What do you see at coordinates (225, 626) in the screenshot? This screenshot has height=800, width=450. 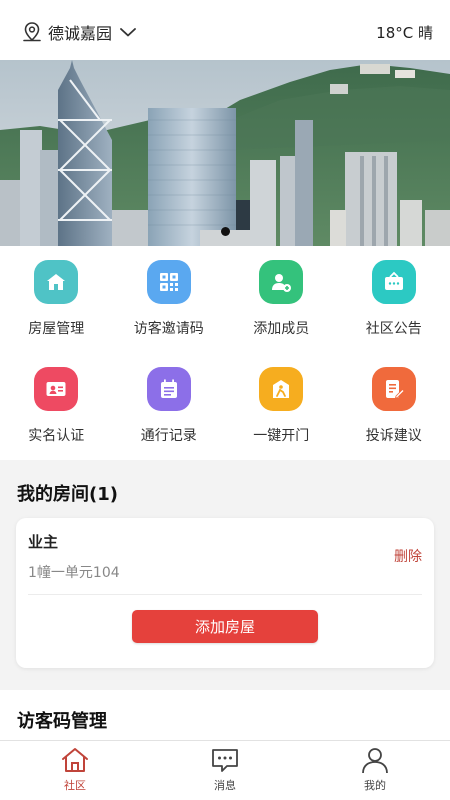 I see `add-house-button: 添加房屋` at bounding box center [225, 626].